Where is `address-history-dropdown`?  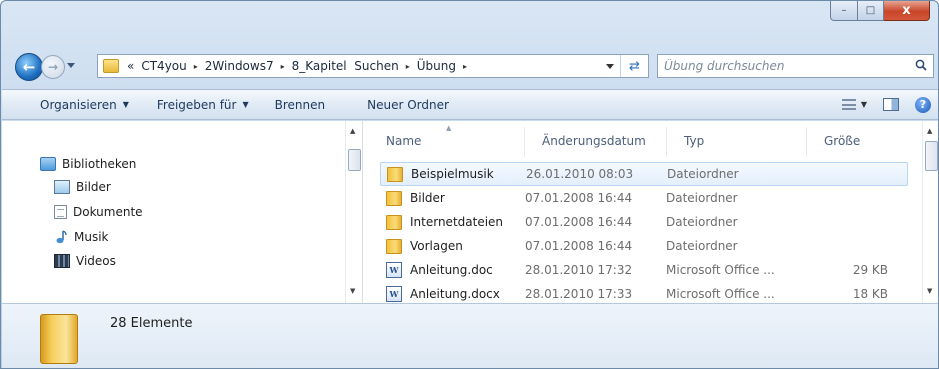 address-history-dropdown is located at coordinates (610, 66).